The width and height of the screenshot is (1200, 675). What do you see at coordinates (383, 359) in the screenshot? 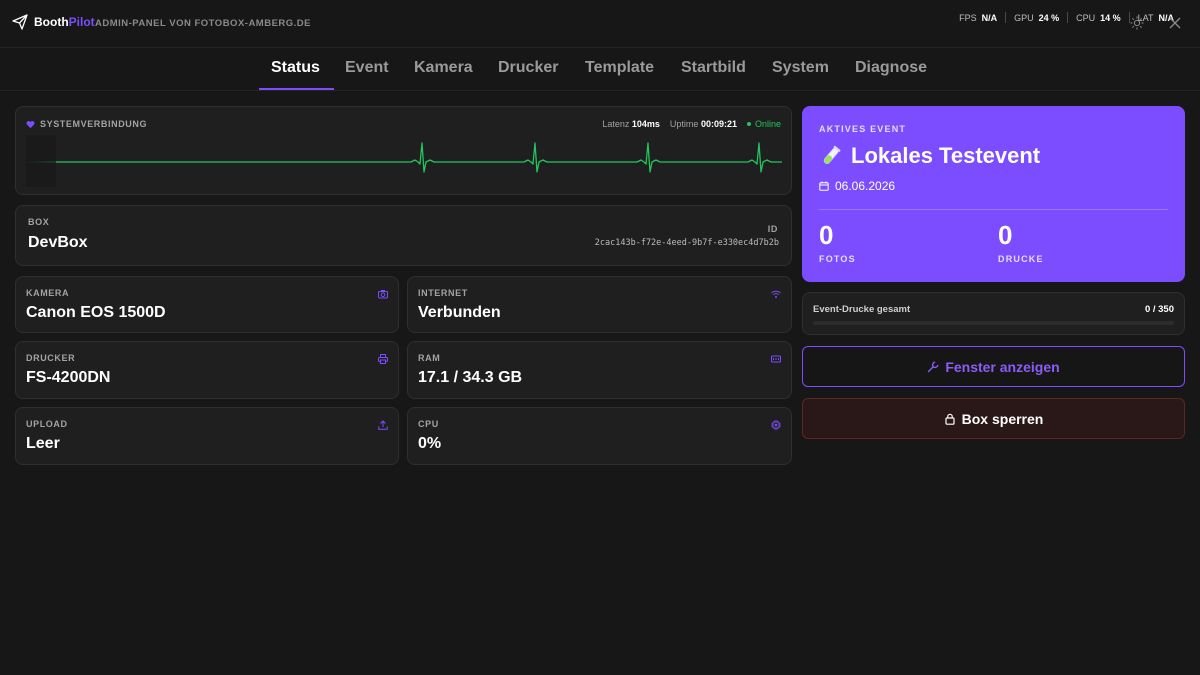
I see `printer-icon` at bounding box center [383, 359].